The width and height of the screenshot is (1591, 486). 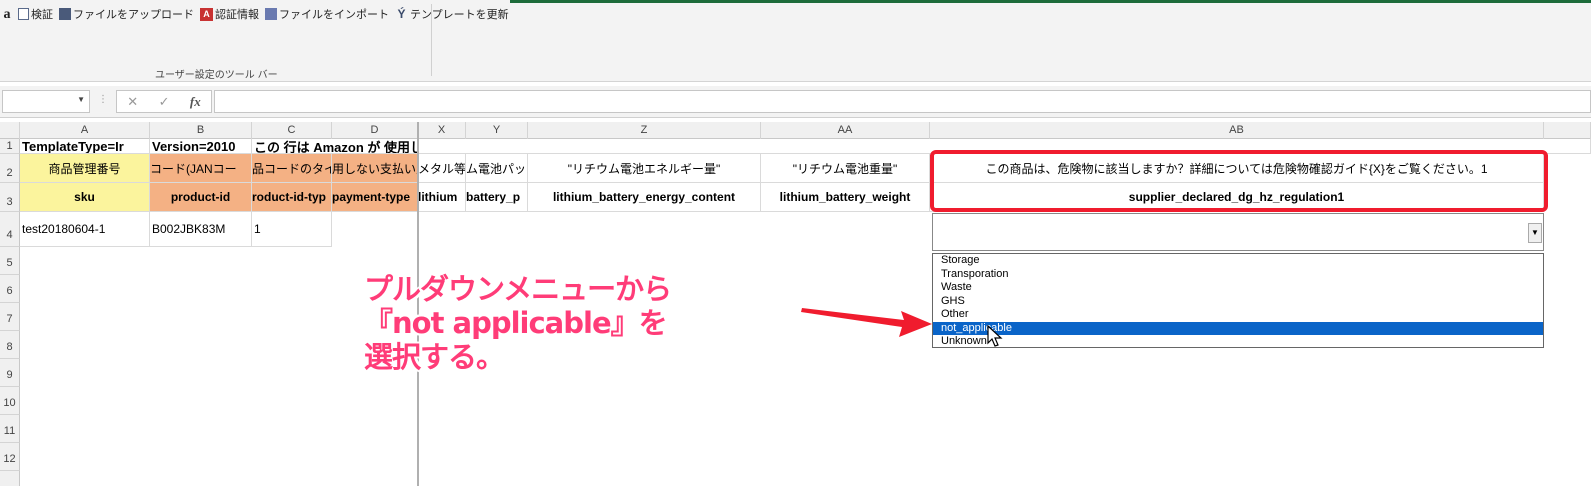 I want to click on annotation-line-2: 『not applicable』を, so click(x=516, y=323).